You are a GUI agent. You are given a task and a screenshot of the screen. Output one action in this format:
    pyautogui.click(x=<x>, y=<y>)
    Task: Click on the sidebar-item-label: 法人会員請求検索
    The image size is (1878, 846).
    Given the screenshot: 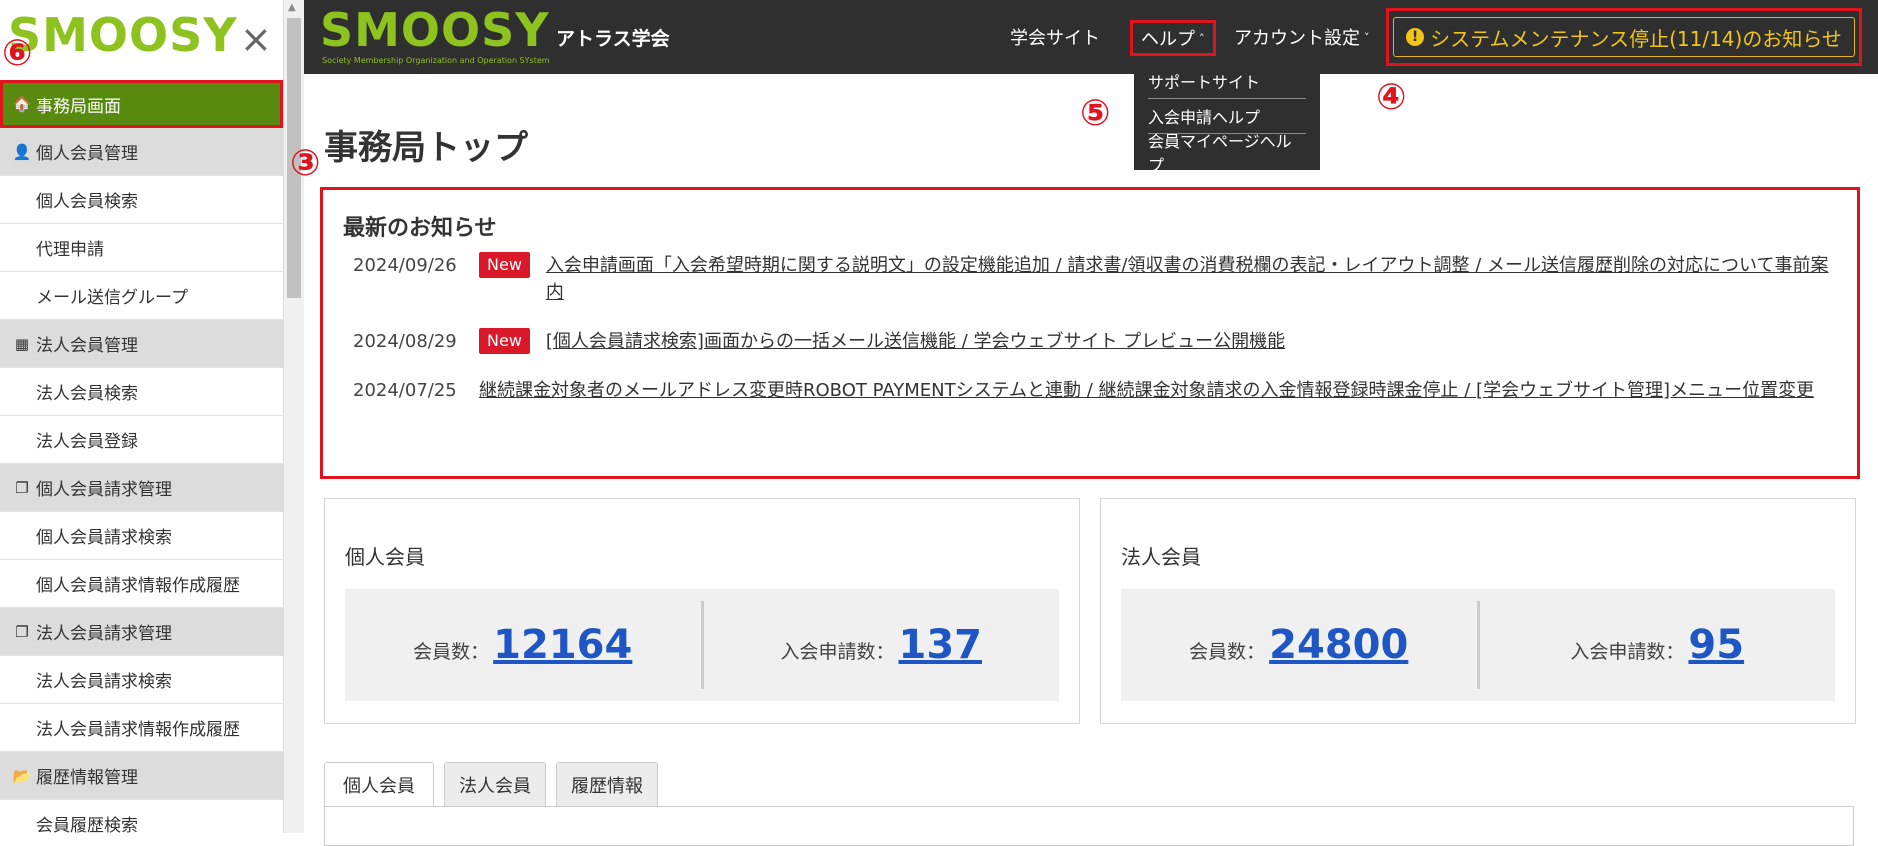 What is the action you would take?
    pyautogui.click(x=104, y=682)
    